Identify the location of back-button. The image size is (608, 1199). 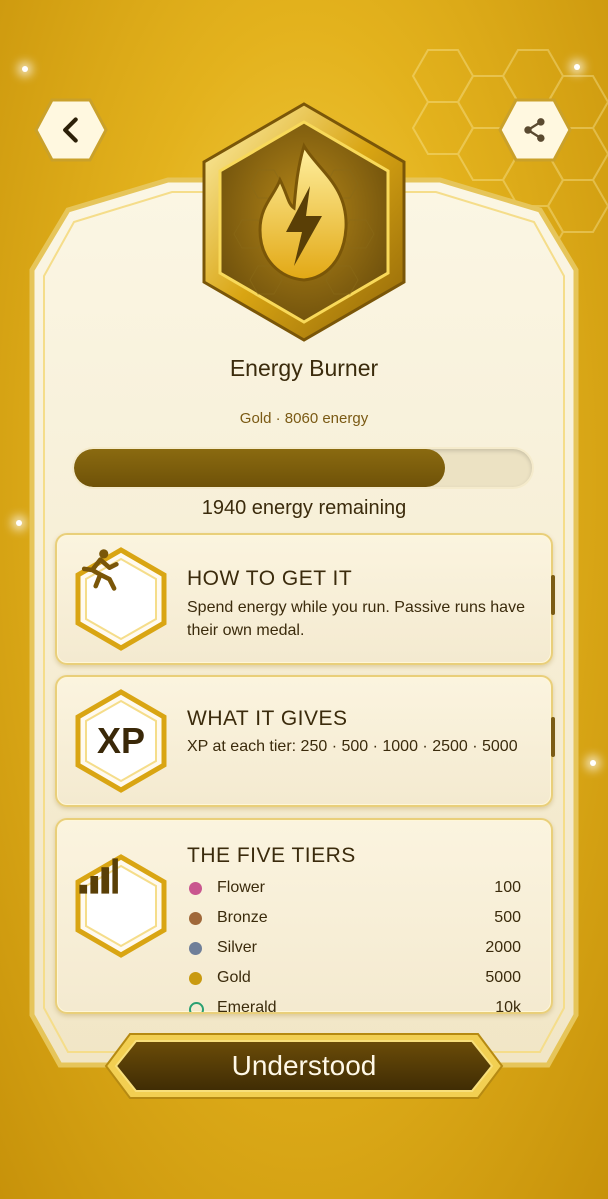
(71, 130).